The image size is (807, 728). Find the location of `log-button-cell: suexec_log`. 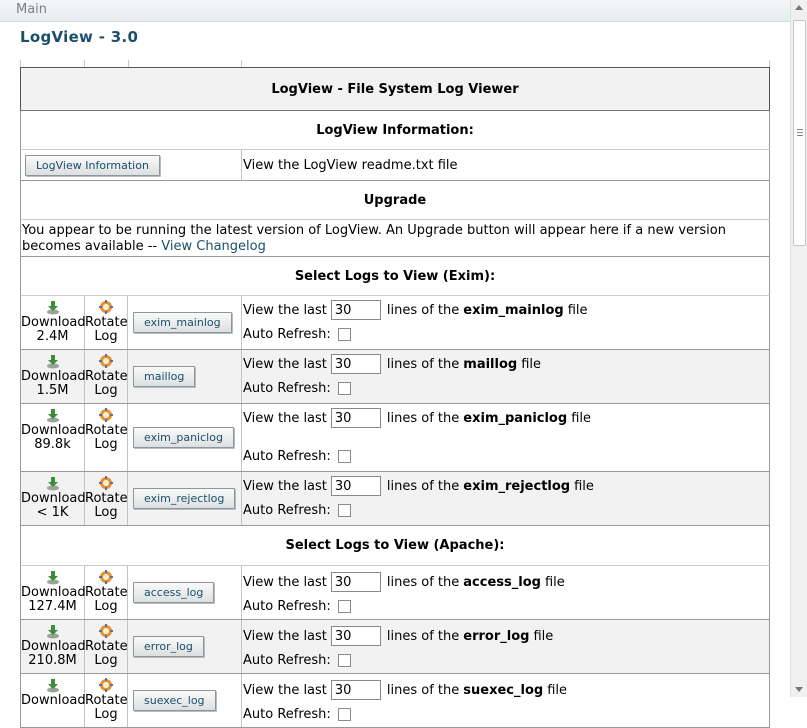

log-button-cell: suexec_log is located at coordinates (185, 700).